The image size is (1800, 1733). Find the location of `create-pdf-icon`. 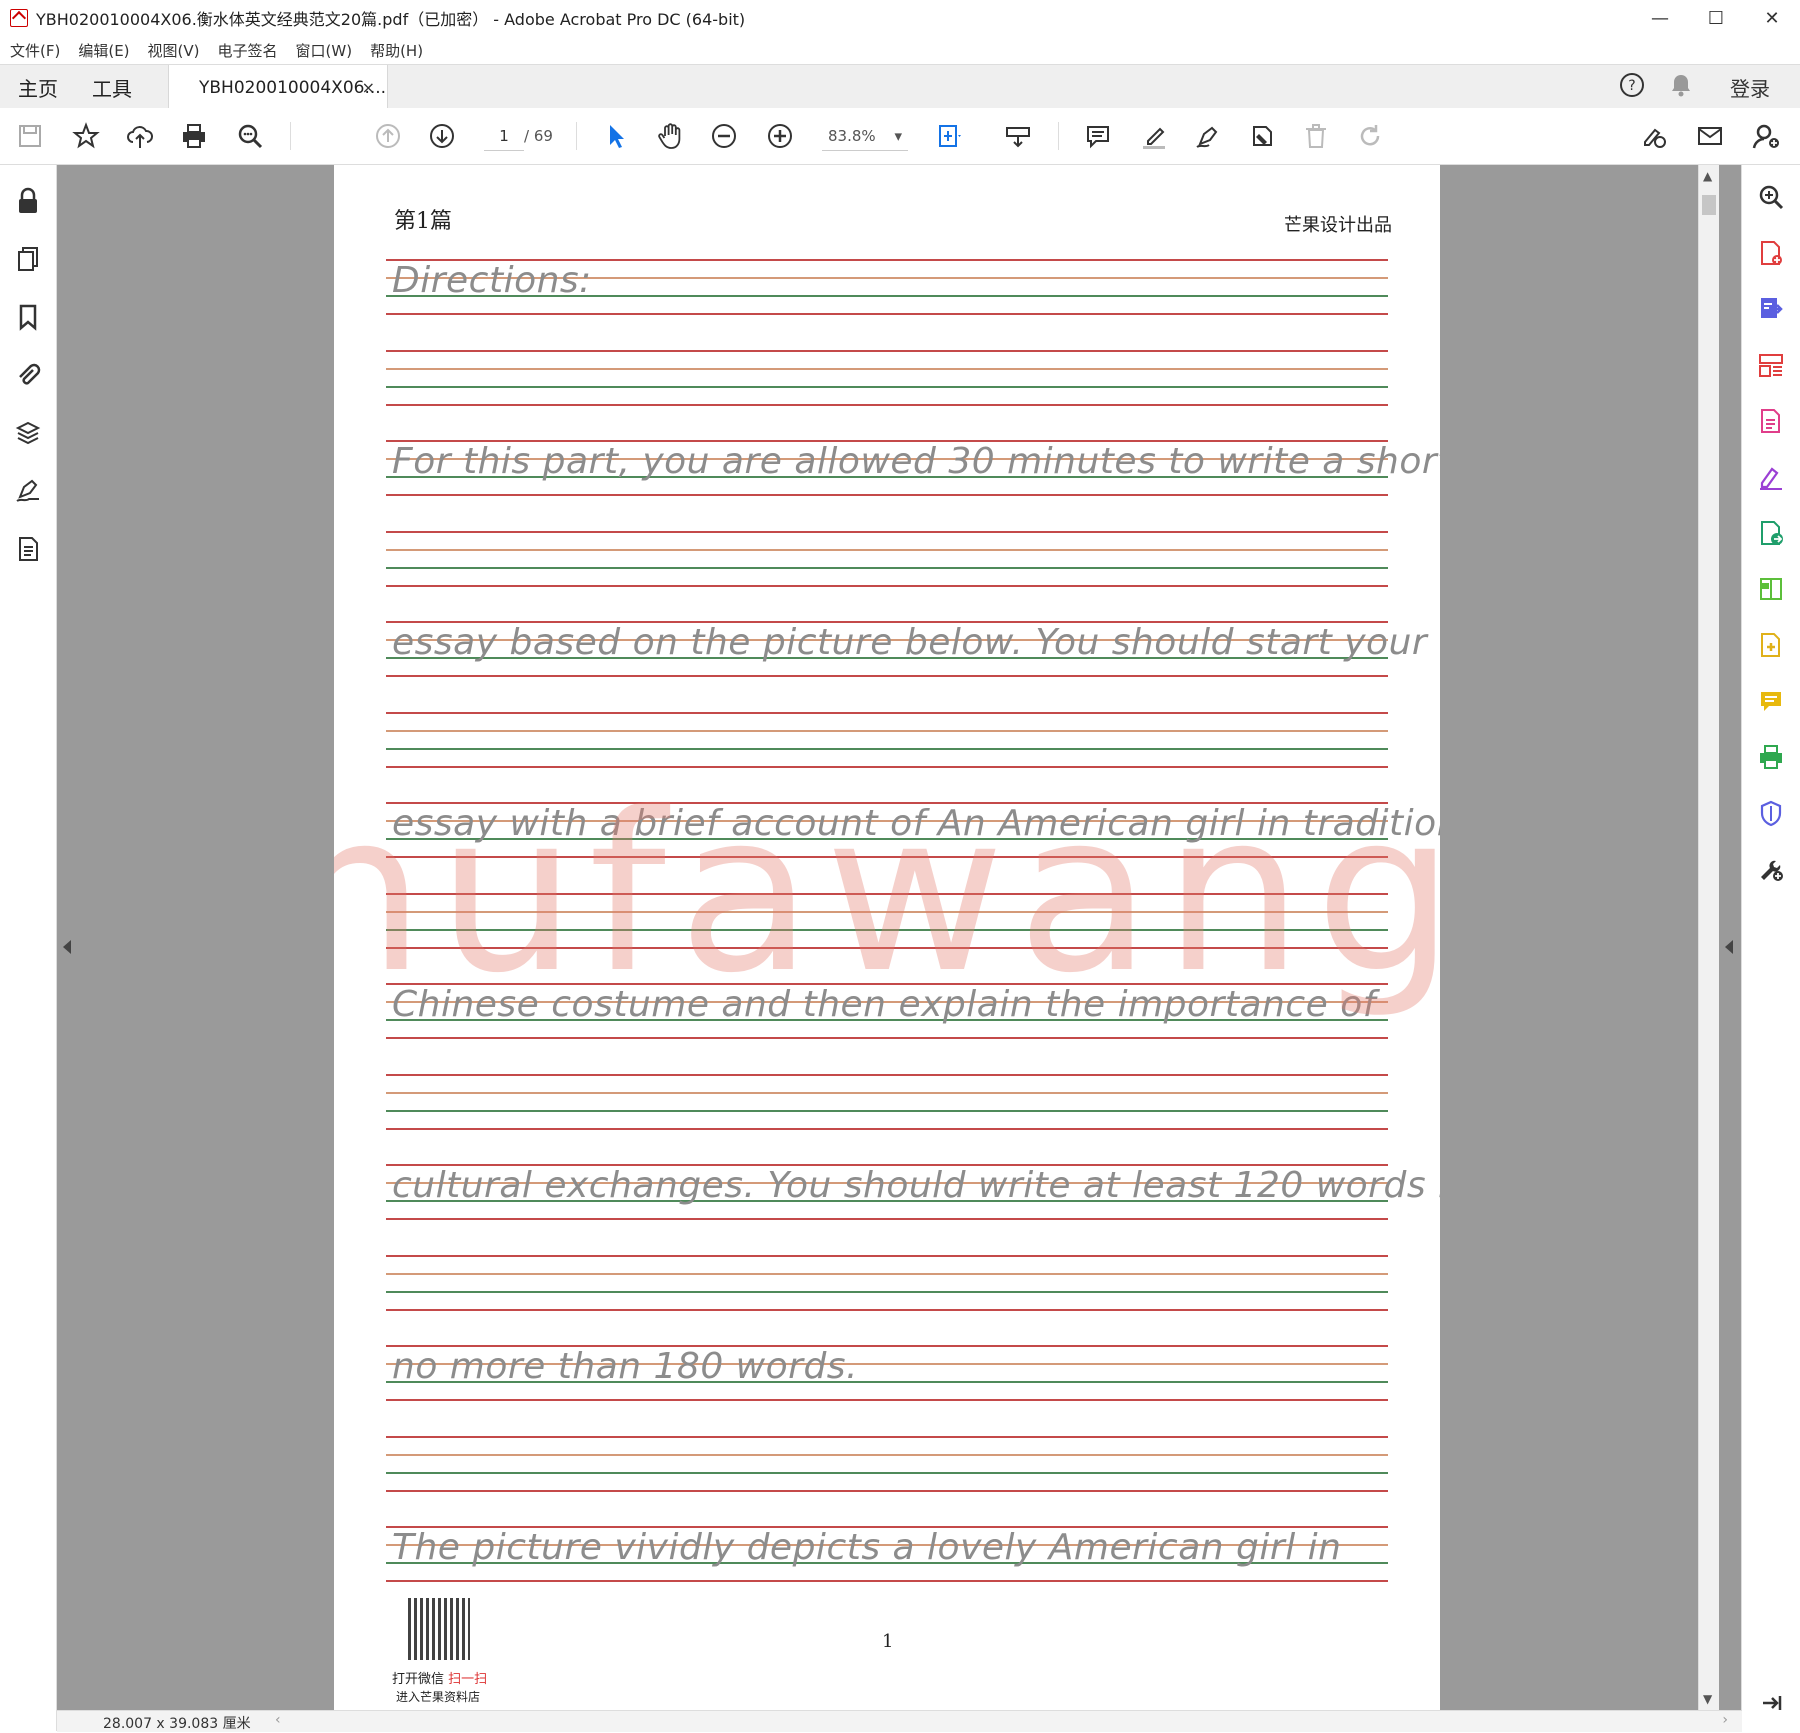

create-pdf-icon is located at coordinates (1771, 253).